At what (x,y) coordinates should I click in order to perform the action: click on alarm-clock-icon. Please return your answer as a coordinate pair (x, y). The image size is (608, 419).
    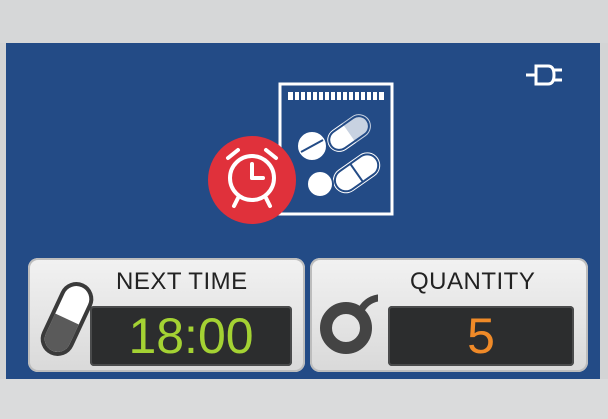
    Looking at the image, I should click on (252, 180).